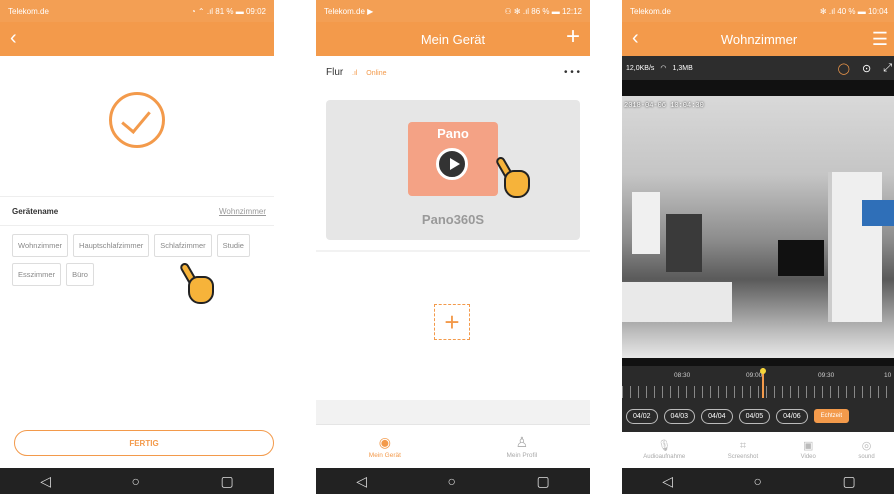 The width and height of the screenshot is (894, 494). I want to click on pano-logo: Pano, so click(453, 159).